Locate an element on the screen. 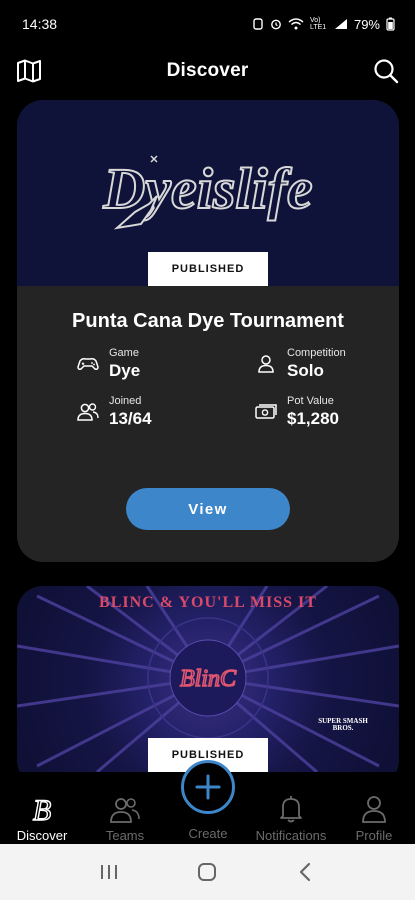 Image resolution: width=415 pixels, height=900 pixels. stat-value: Solo is located at coordinates (305, 370).